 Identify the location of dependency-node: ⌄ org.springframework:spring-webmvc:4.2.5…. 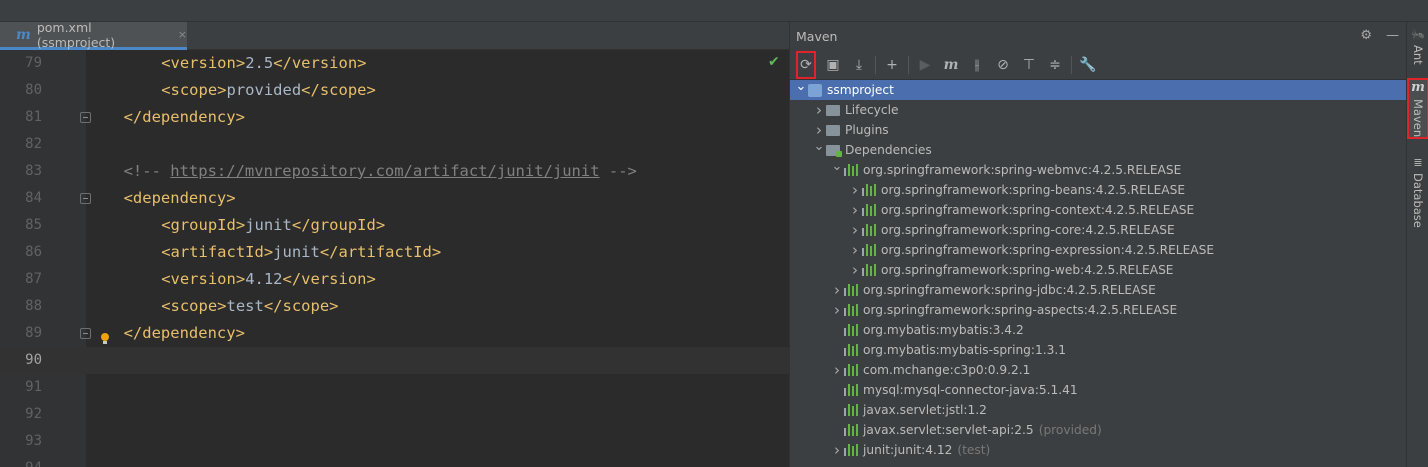
(1098, 169).